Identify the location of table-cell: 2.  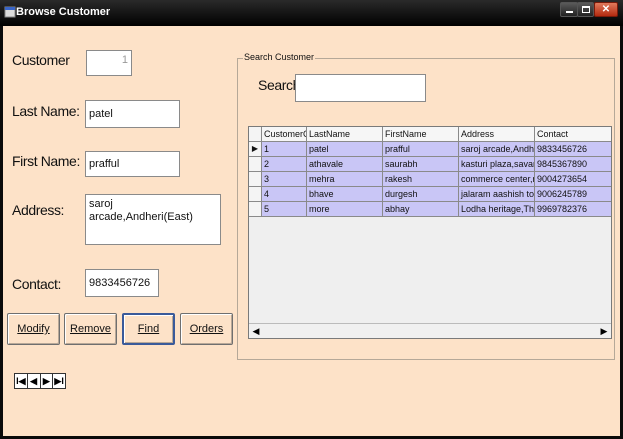
(284, 164).